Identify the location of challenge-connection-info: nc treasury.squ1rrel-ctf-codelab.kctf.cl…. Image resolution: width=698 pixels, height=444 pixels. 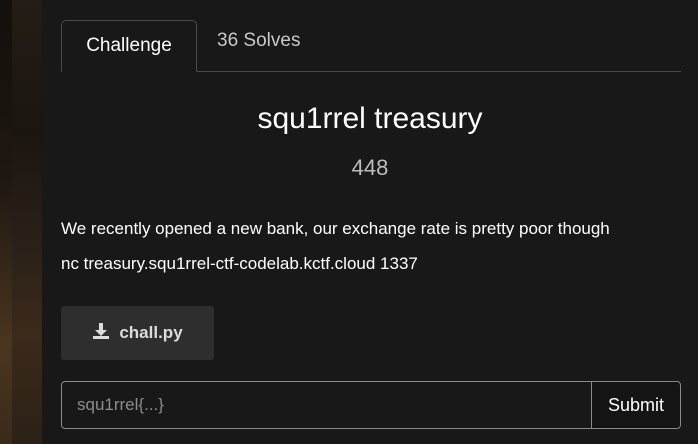
(239, 263).